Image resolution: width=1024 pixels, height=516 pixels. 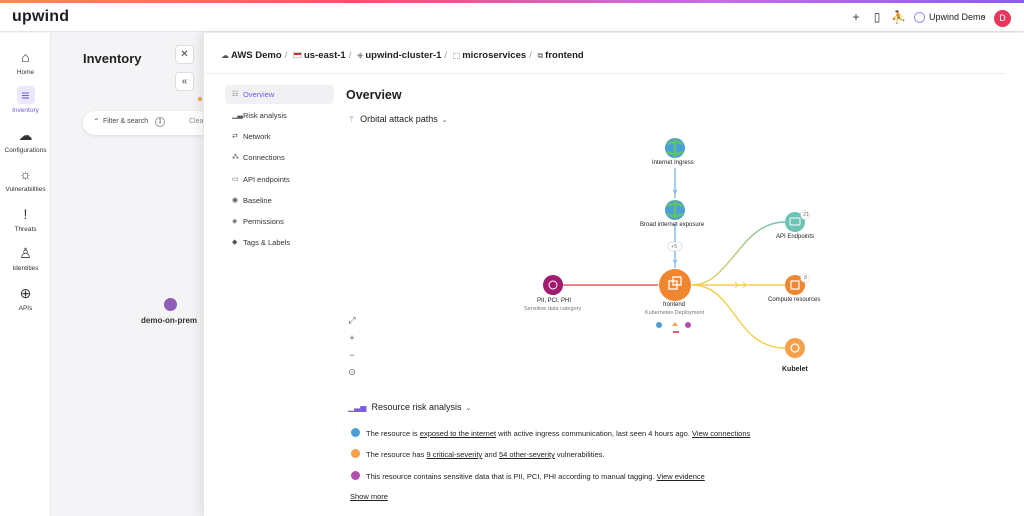 I want to click on nav-item-inventory: ≡ Inventory, so click(x=25, y=100).